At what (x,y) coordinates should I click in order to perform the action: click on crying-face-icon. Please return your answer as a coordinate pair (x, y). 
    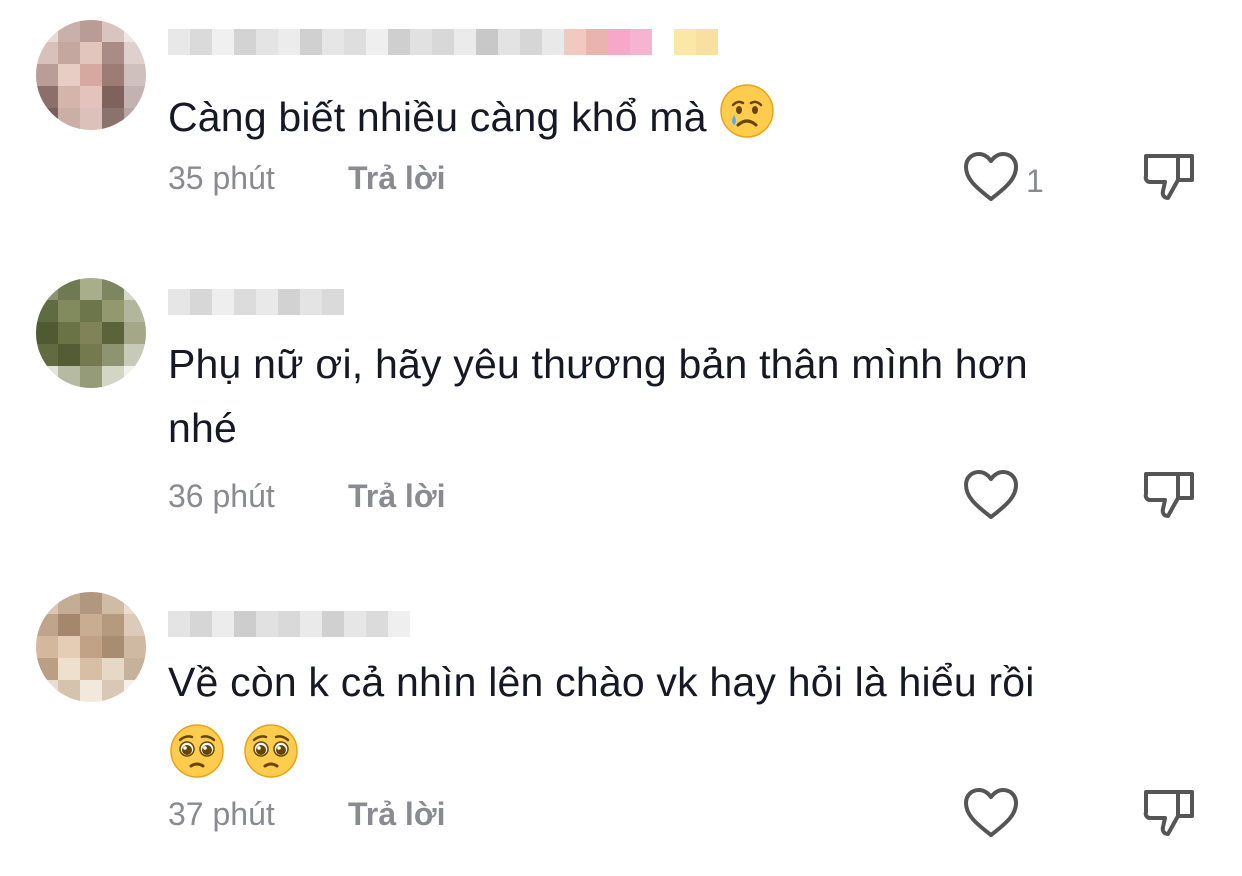
    Looking at the image, I should click on (747, 120).